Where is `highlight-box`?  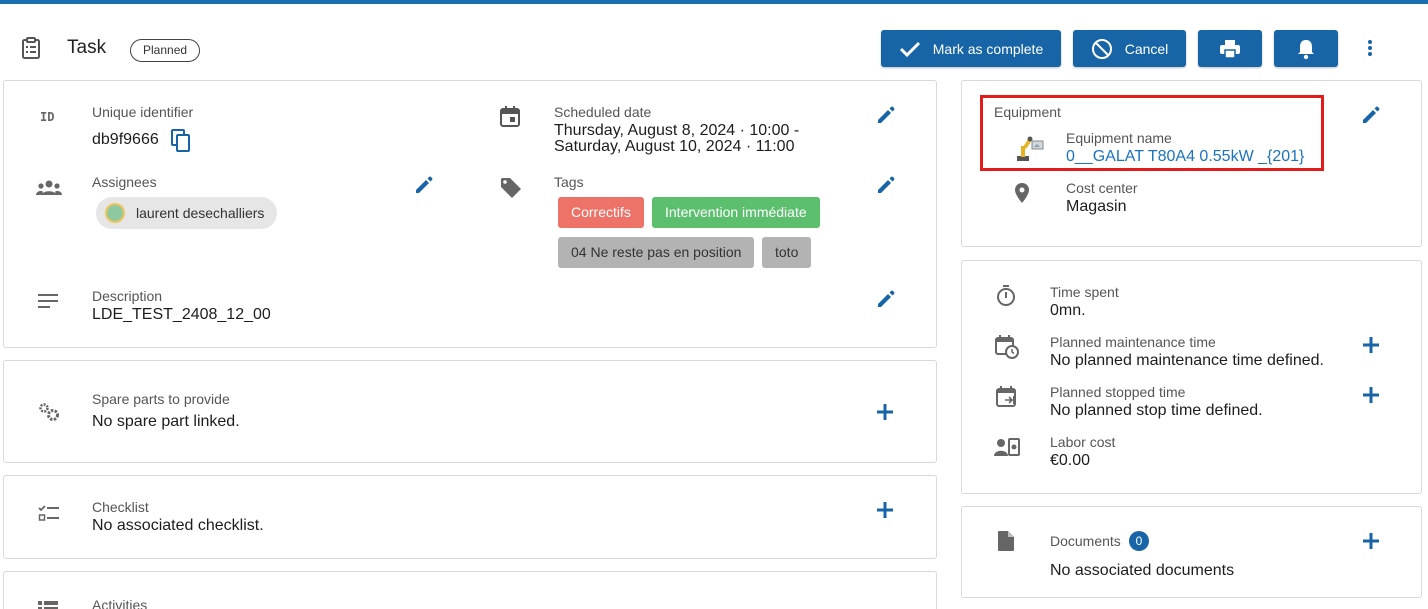 highlight-box is located at coordinates (1152, 133).